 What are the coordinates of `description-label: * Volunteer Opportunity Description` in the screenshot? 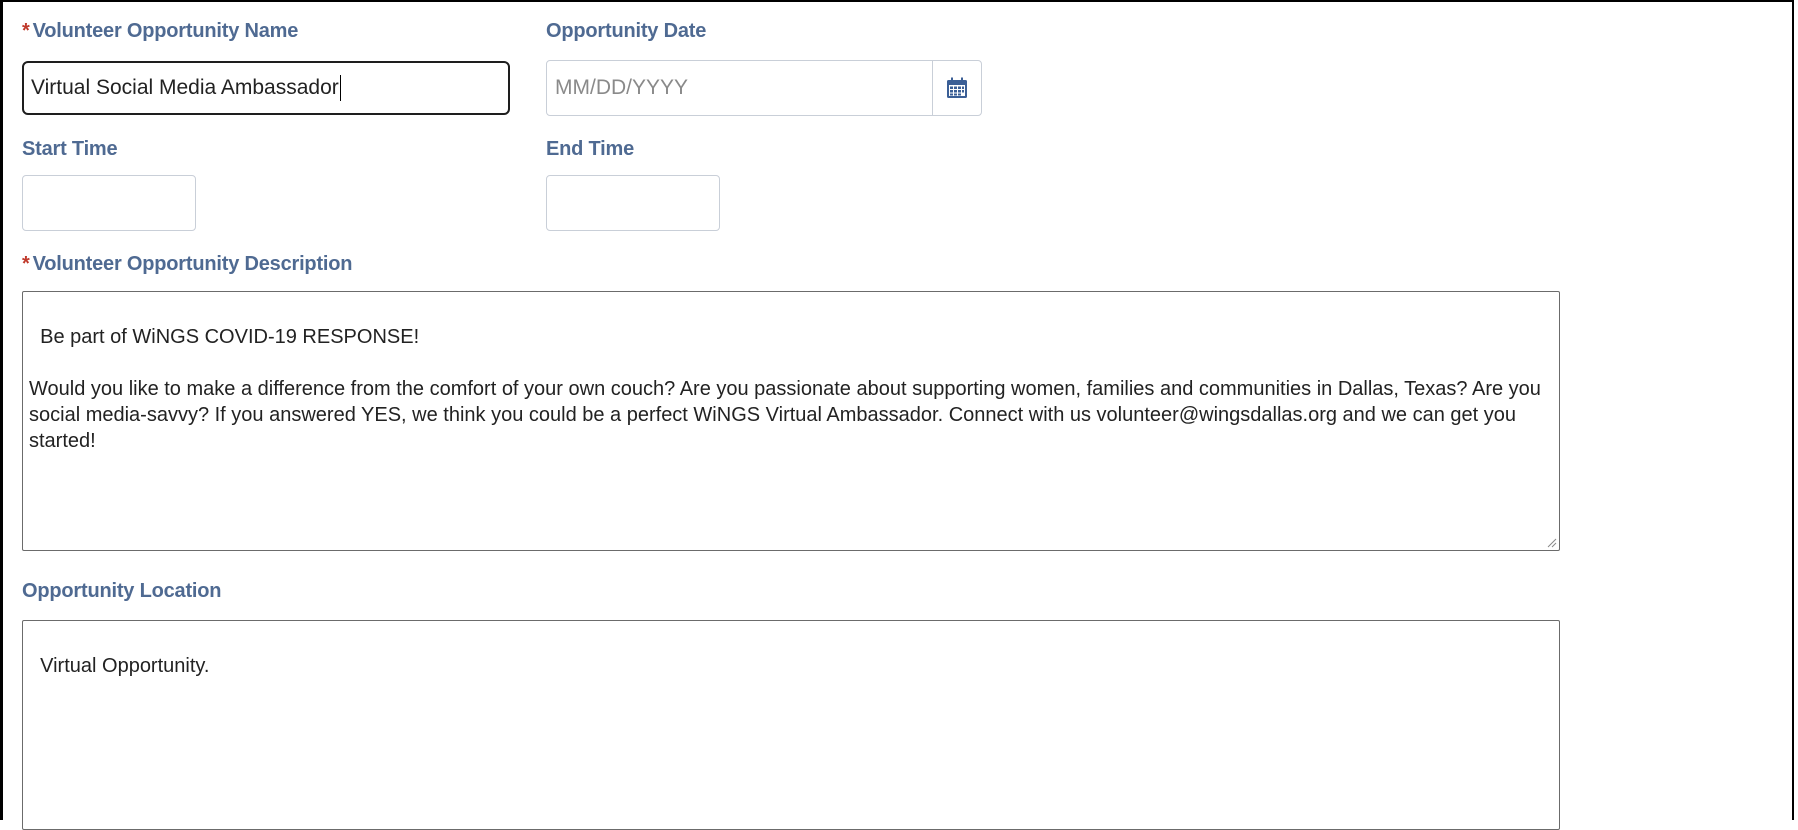 It's located at (187, 264).